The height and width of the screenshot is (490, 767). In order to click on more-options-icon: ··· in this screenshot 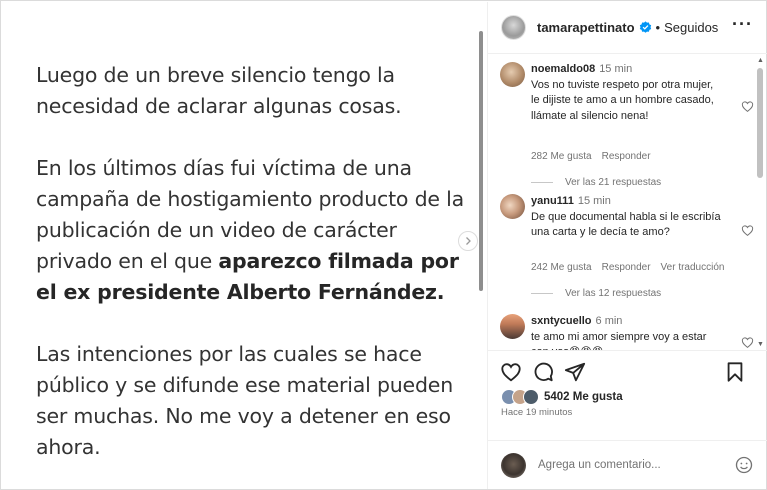, I will do `click(742, 24)`.